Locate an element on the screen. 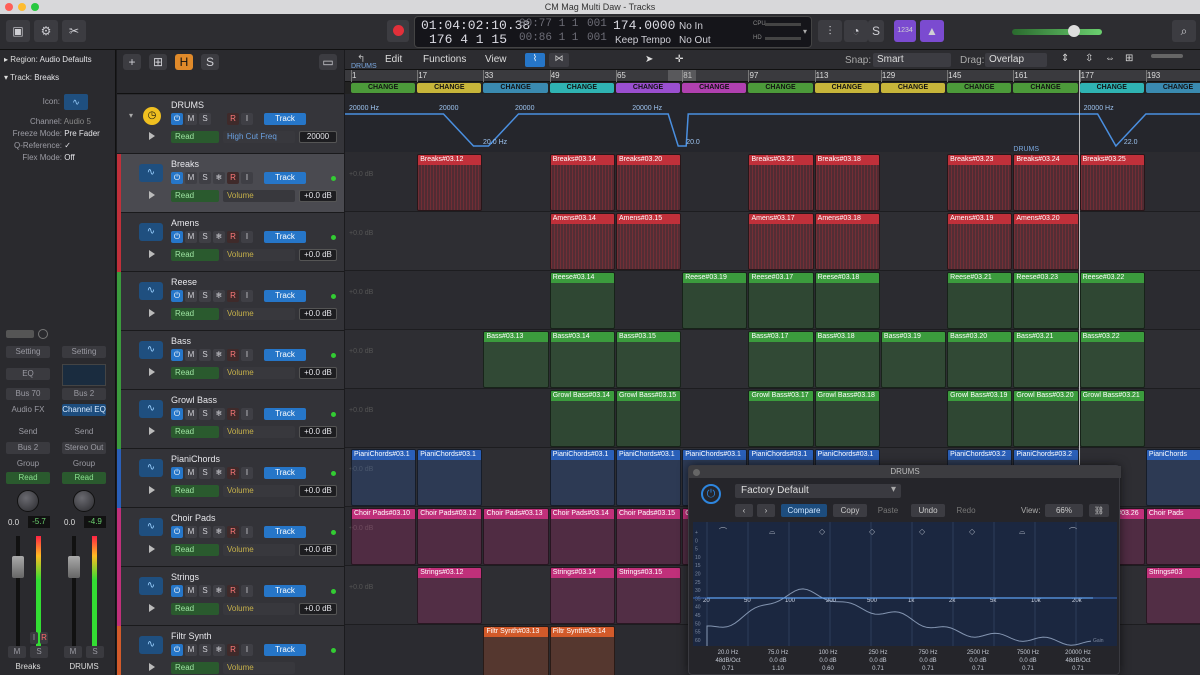 The image size is (1200, 675). flex-mode-row: Flex Mode: Off is located at coordinates (58, 158).